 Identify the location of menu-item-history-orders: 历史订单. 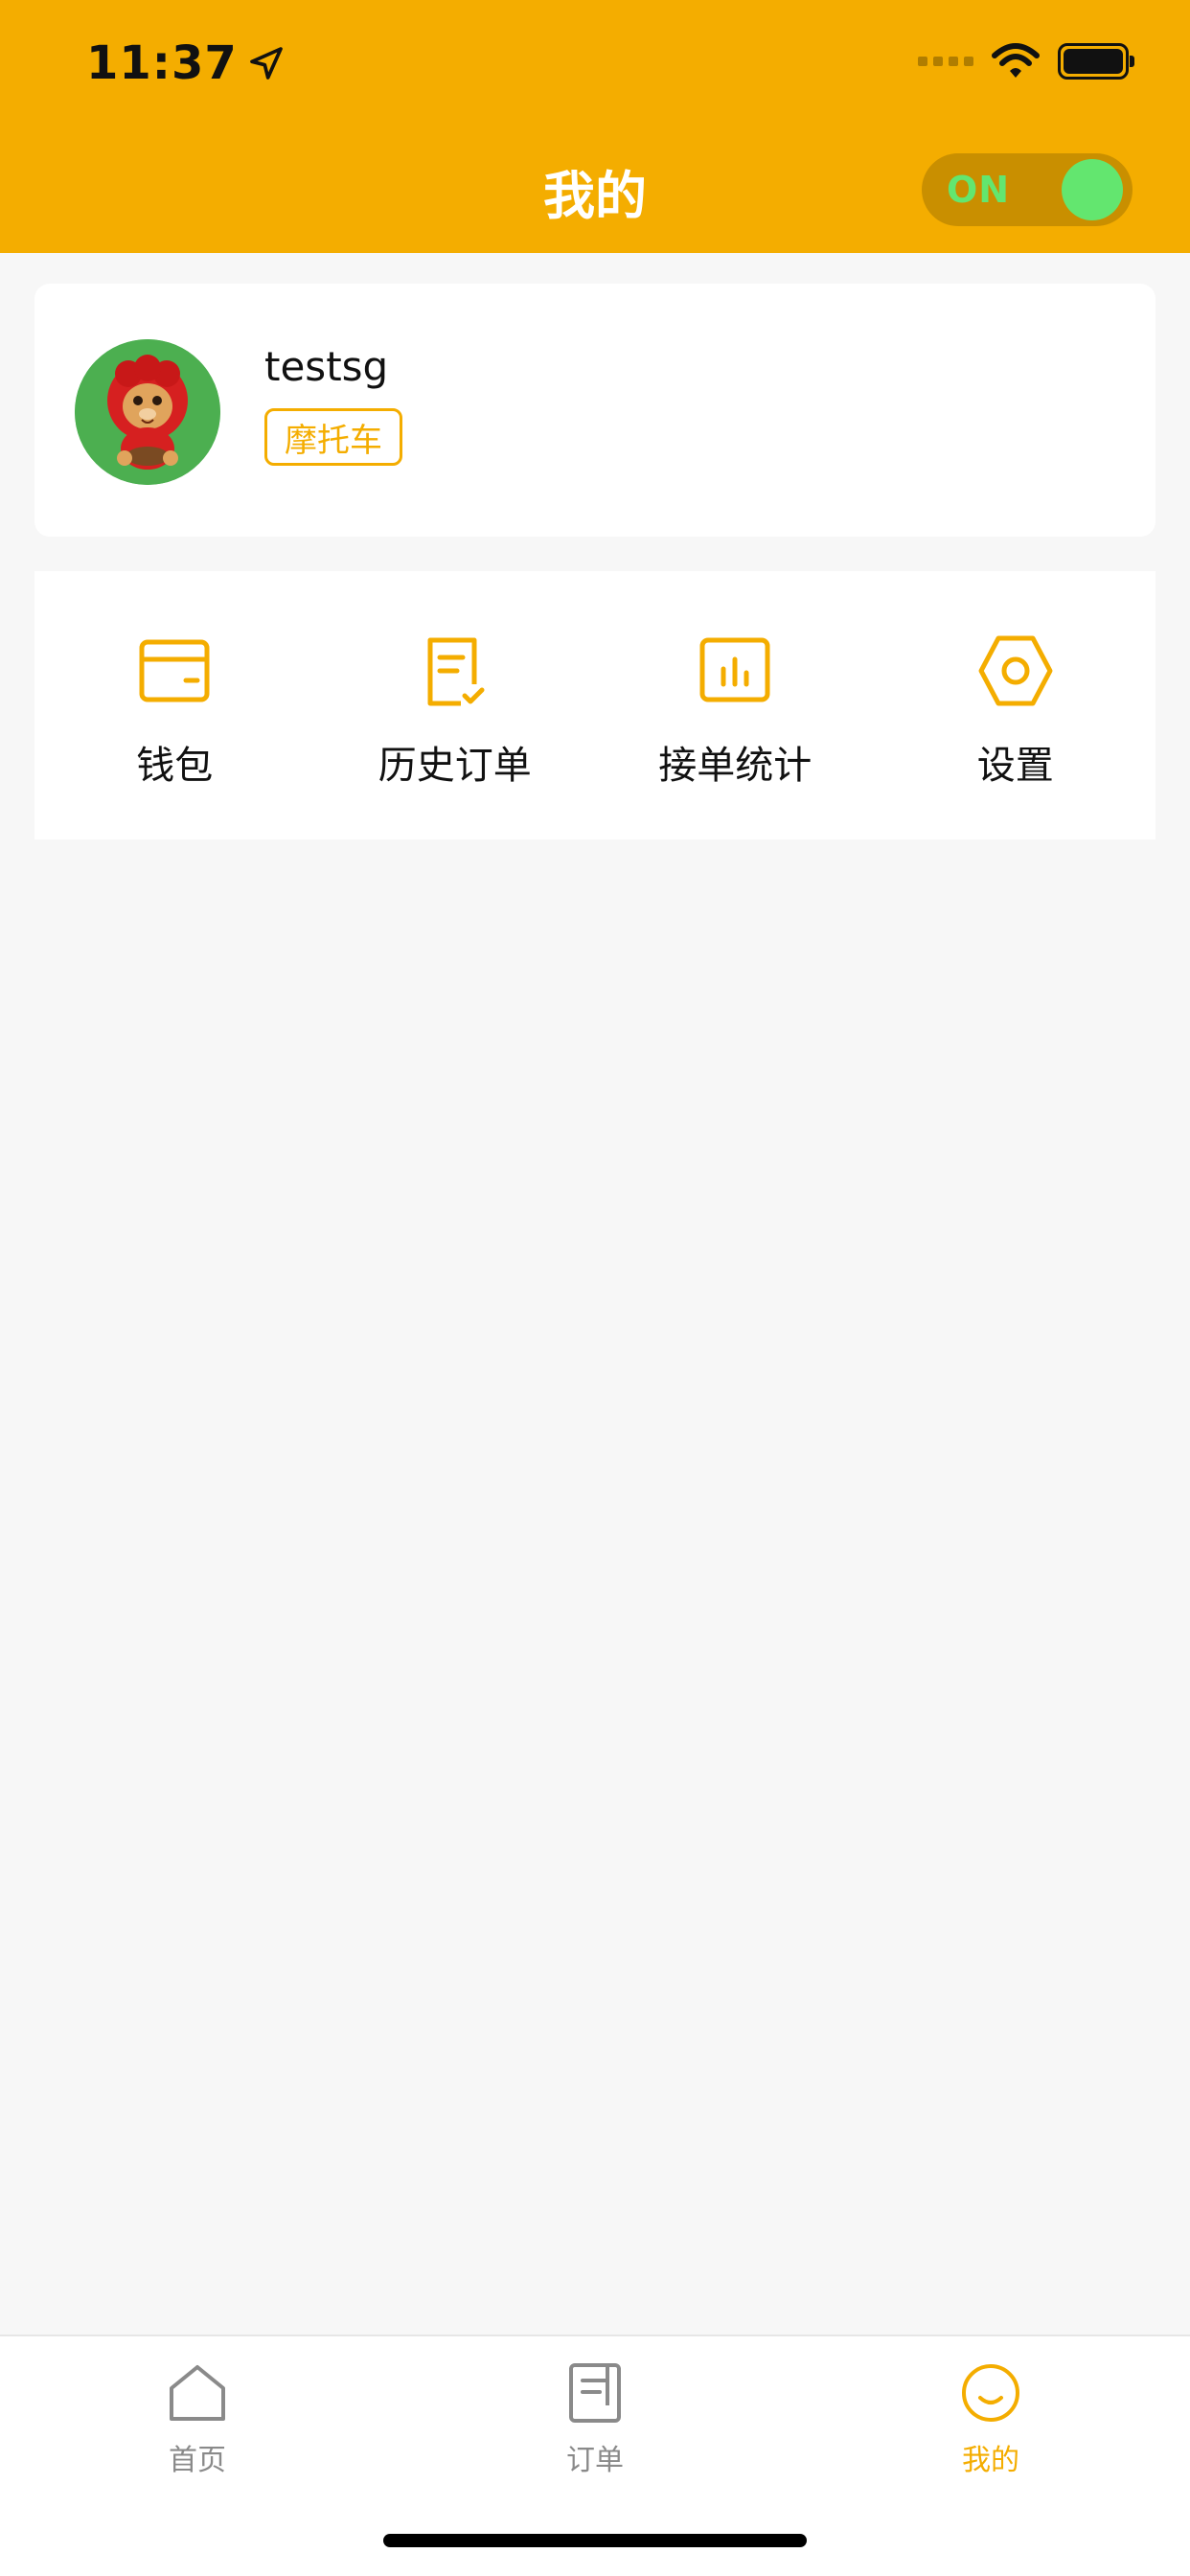
(456, 705).